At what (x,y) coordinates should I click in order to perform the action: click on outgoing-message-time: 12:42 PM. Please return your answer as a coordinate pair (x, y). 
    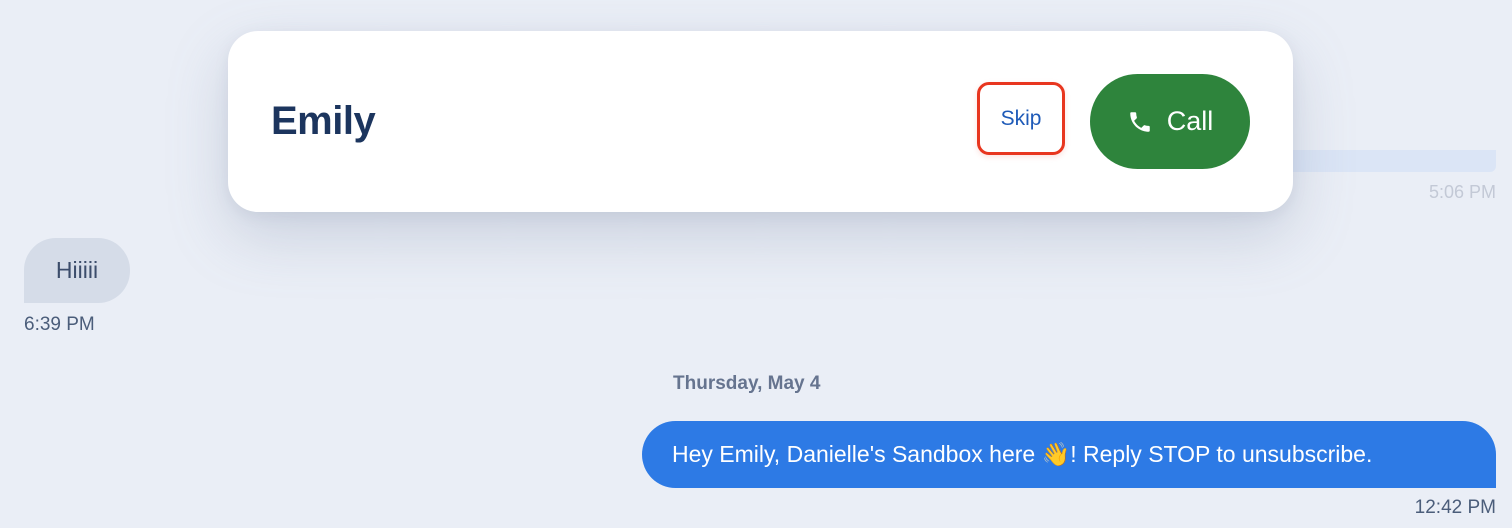
    Looking at the image, I should click on (1455, 507).